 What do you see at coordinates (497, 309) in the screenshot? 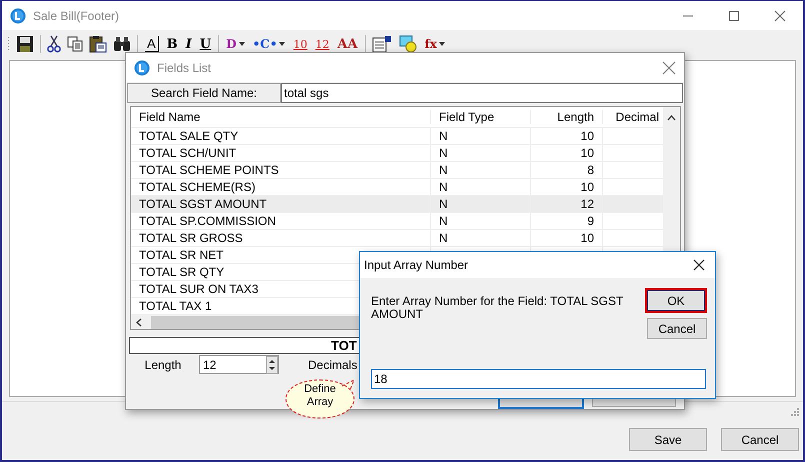
I see `prompt-message: Enter Array Number for the Field: TOTAL SGST AMOUNT` at bounding box center [497, 309].